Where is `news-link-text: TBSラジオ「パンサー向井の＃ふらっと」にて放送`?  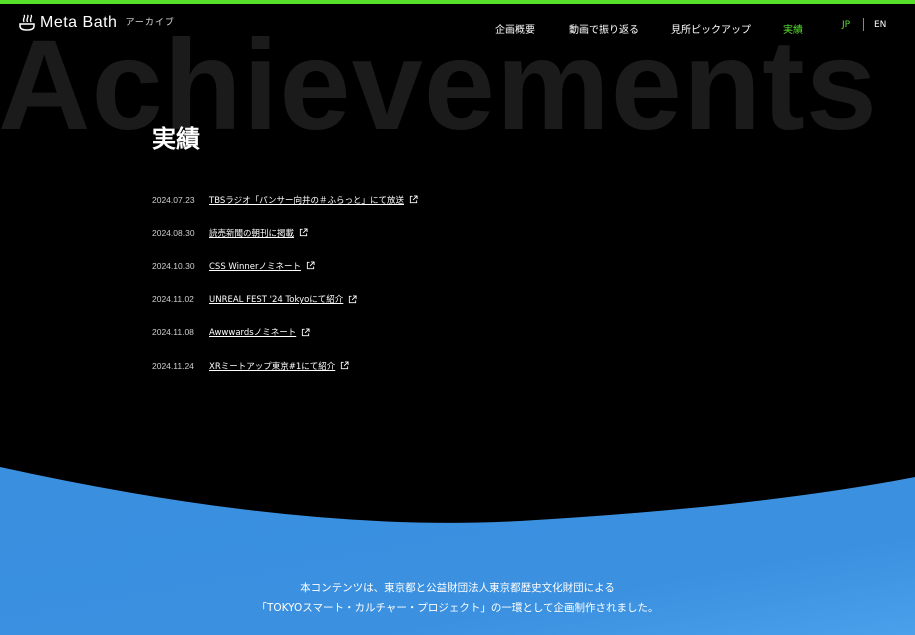
news-link-text: TBSラジオ「パンサー向井の＃ふらっと」にて放送 is located at coordinates (307, 200).